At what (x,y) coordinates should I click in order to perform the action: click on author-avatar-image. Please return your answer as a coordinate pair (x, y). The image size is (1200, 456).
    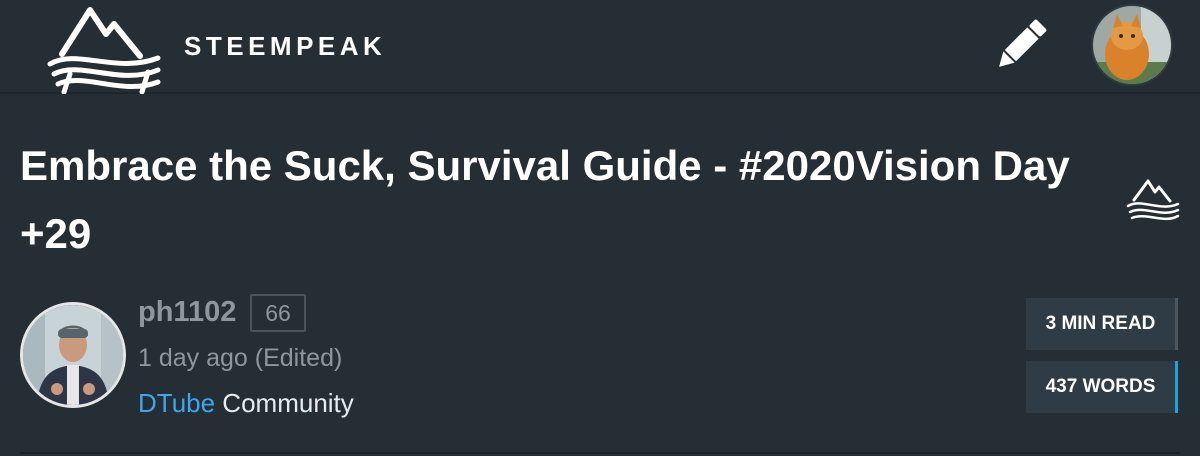
    Looking at the image, I should click on (73, 355).